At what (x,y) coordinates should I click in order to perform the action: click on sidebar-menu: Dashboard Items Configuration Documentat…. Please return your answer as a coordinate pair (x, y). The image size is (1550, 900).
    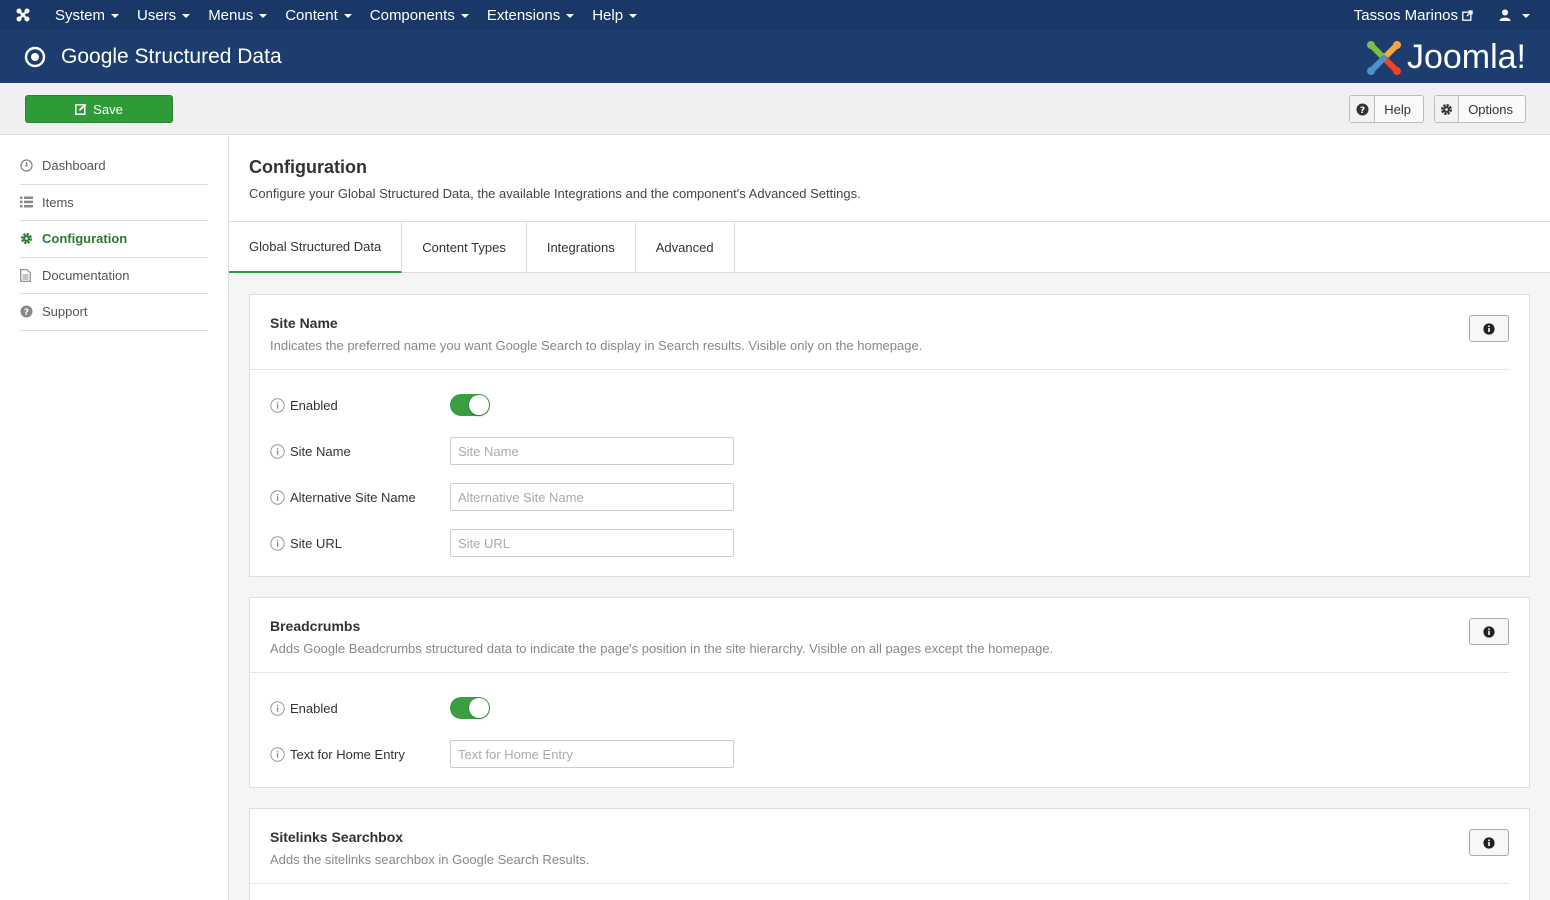
    Looking at the image, I should click on (114, 239).